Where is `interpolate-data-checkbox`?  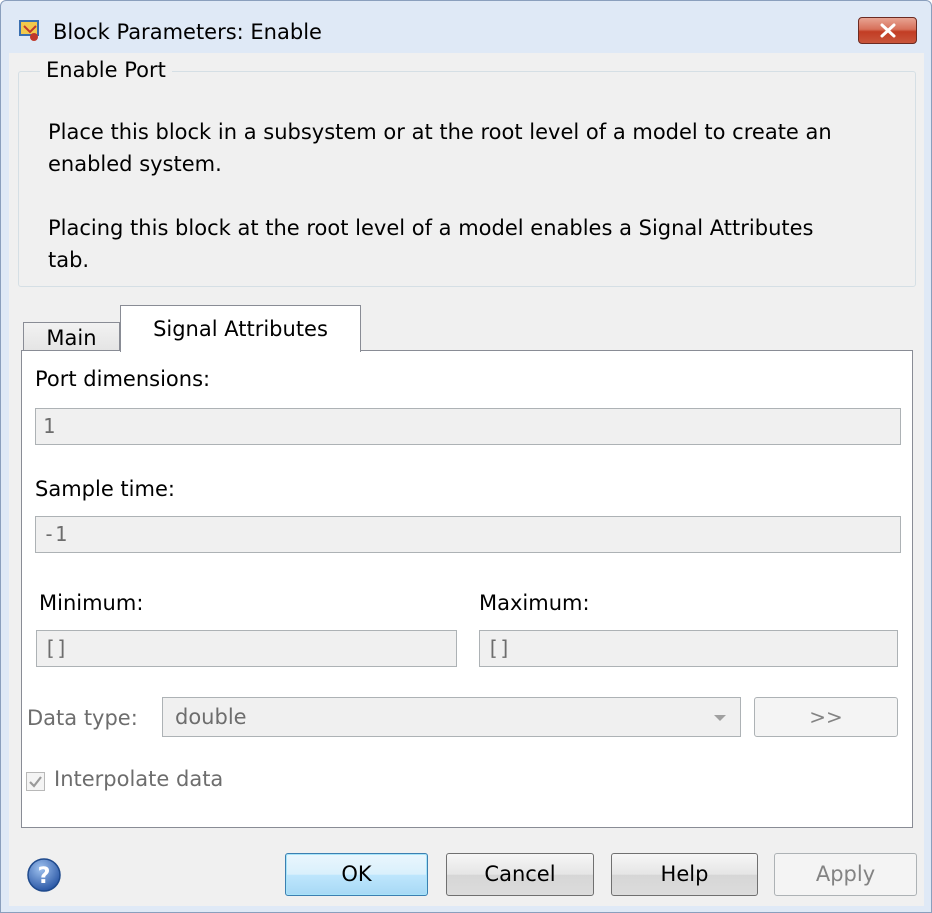
interpolate-data-checkbox is located at coordinates (35, 781).